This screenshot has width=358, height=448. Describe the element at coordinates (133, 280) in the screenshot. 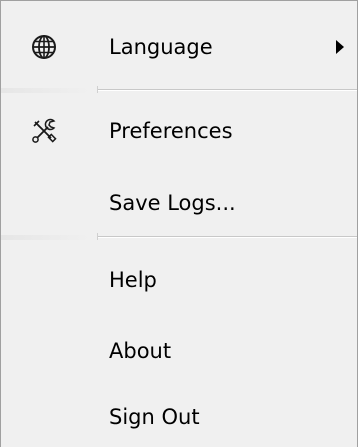

I see `menu-item-label: Help` at that location.